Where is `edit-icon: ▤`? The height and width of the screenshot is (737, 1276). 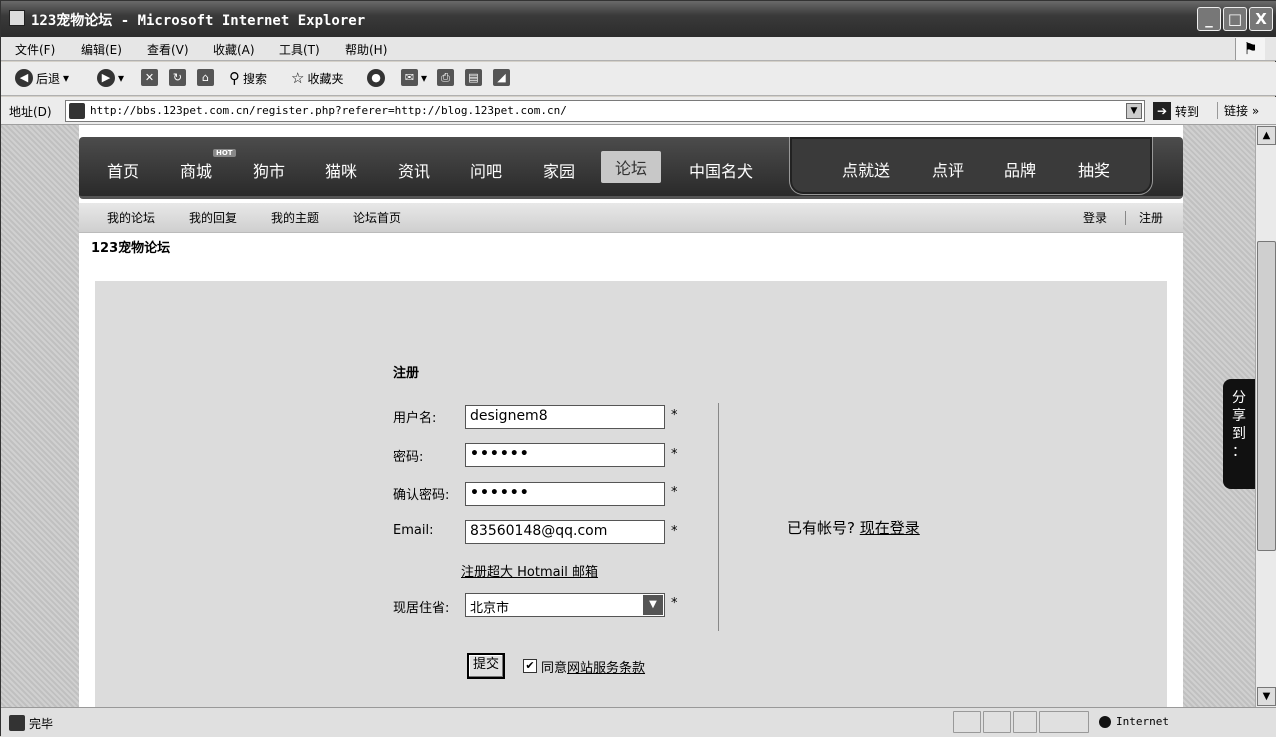
edit-icon: ▤ is located at coordinates (473, 77).